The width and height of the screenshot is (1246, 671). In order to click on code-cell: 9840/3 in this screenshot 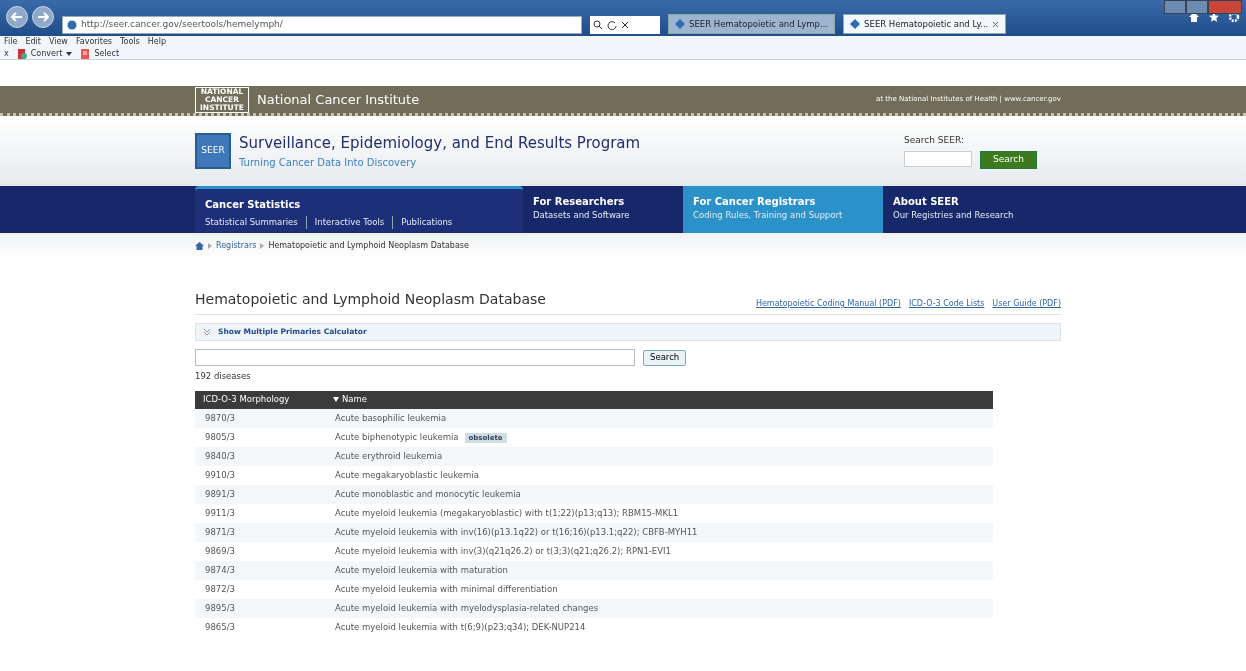, I will do `click(260, 456)`.